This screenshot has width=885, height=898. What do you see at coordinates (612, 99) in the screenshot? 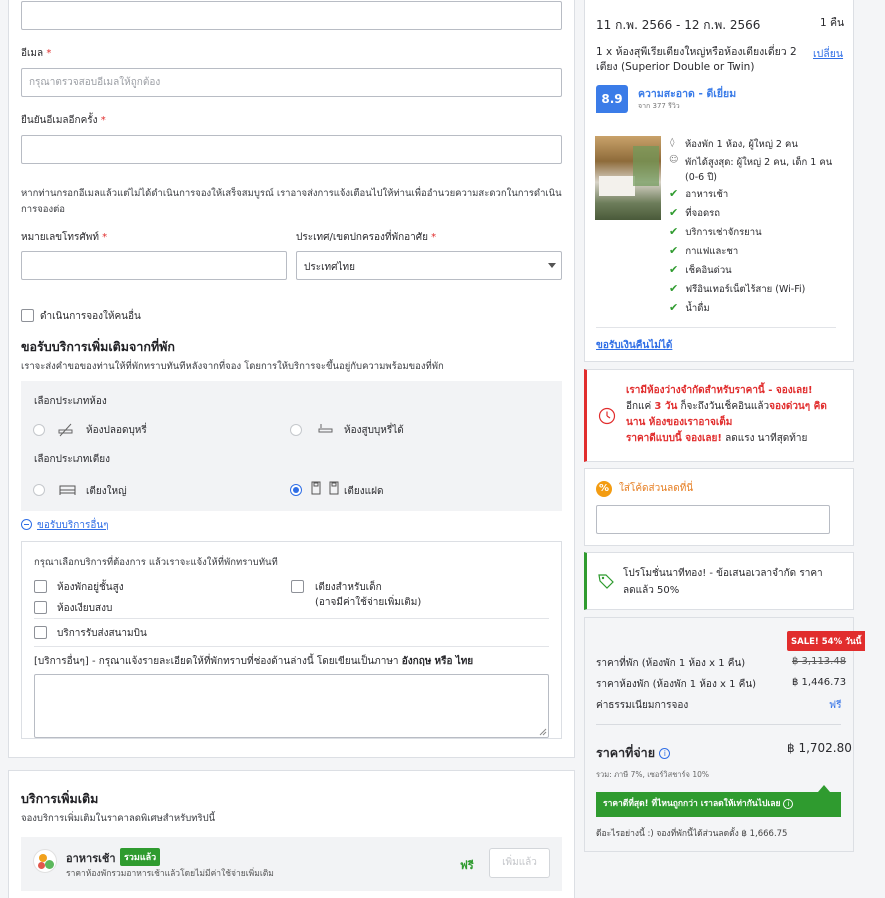
I see `review-score-badge: 8.9` at bounding box center [612, 99].